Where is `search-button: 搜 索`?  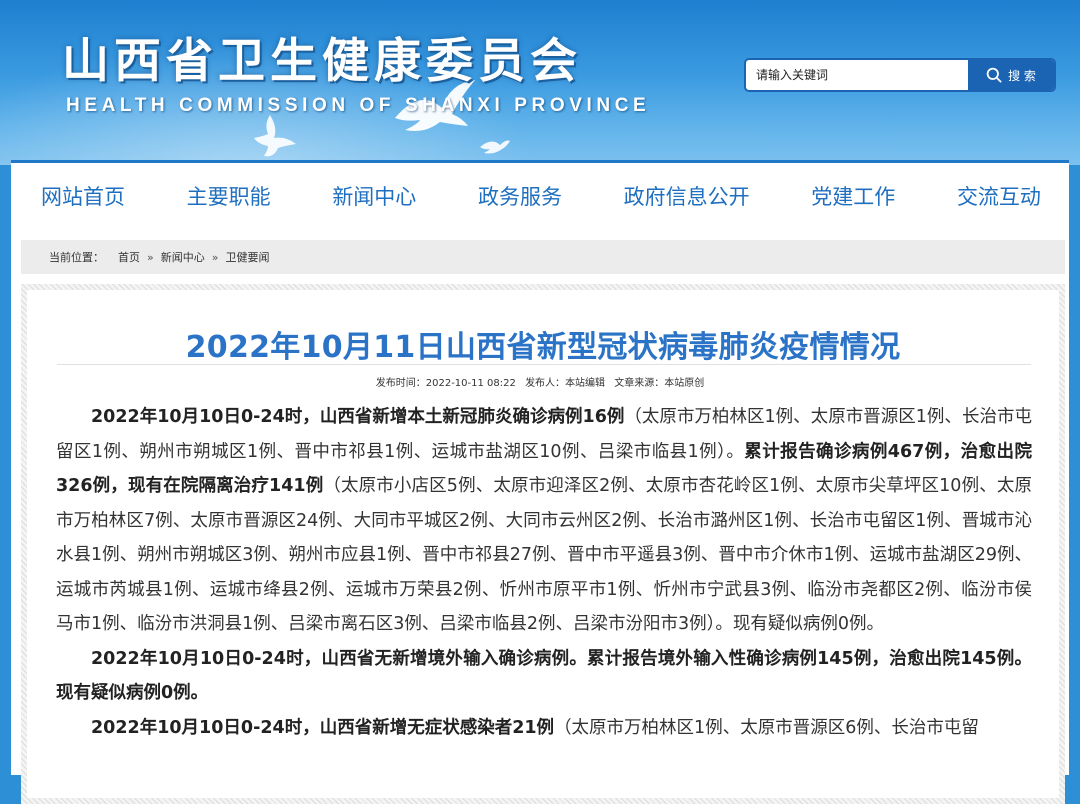 search-button: 搜 索 is located at coordinates (1011, 75).